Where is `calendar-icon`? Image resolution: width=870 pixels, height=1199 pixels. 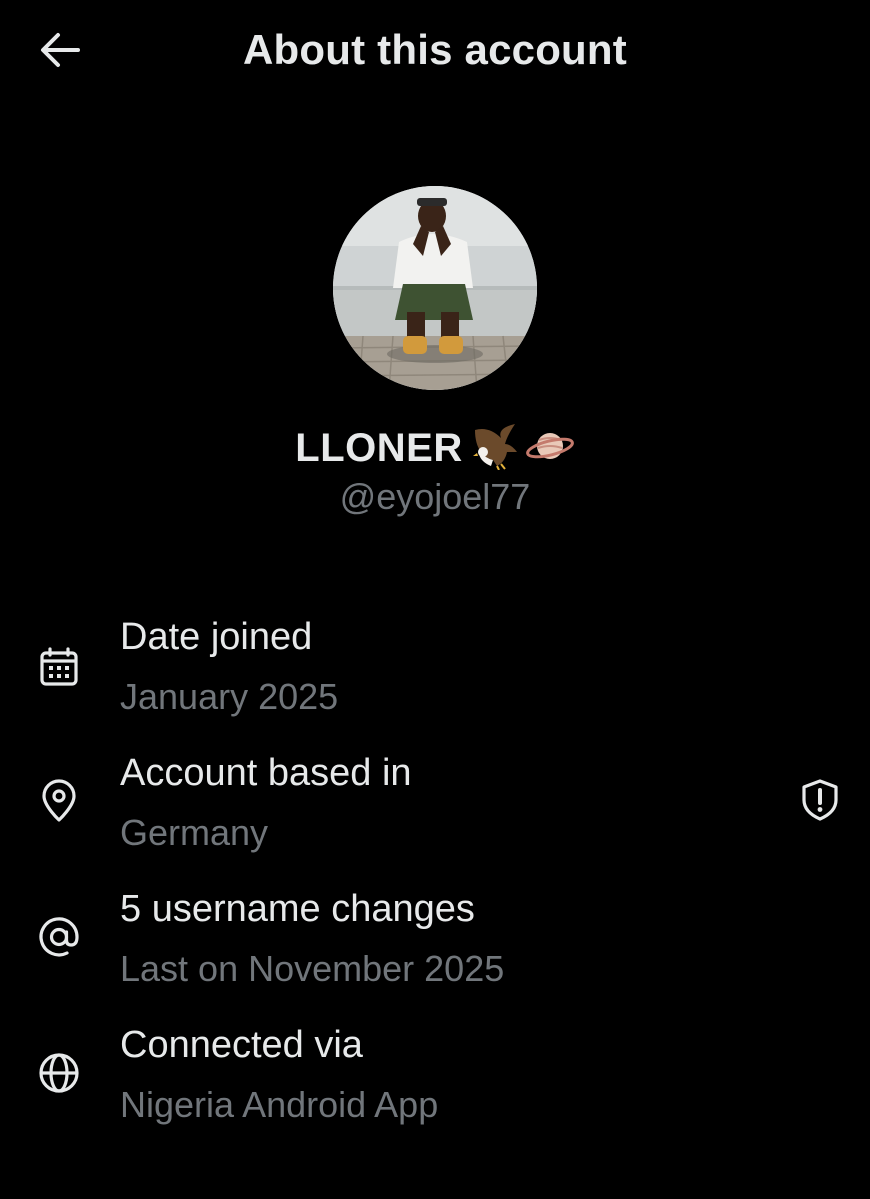
calendar-icon is located at coordinates (59, 667).